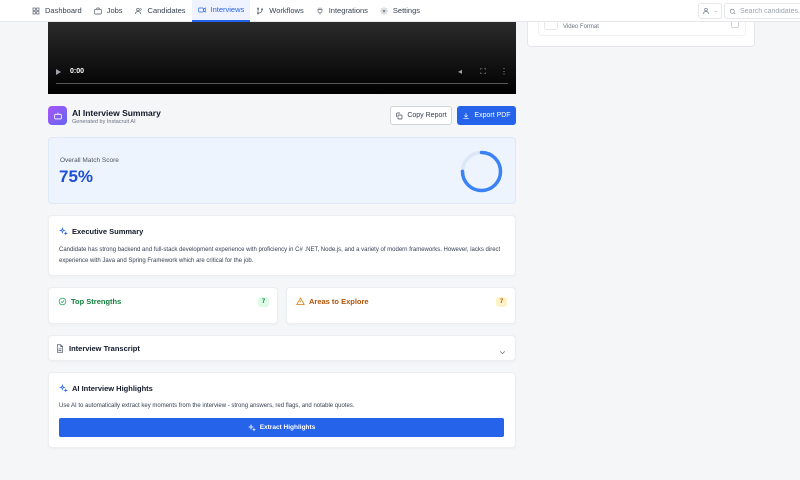 The height and width of the screenshot is (480, 800). I want to click on search-input, so click(770, 11).